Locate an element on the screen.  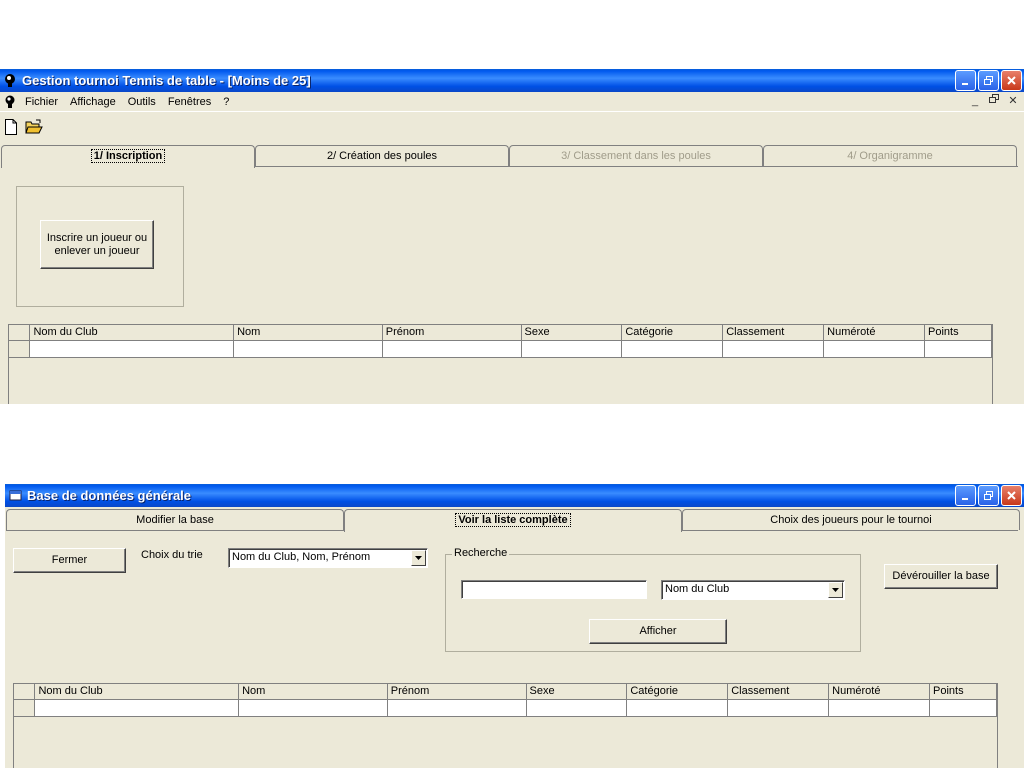
sort-select: Nom du Club, Nom, Prénom is located at coordinates (328, 558).